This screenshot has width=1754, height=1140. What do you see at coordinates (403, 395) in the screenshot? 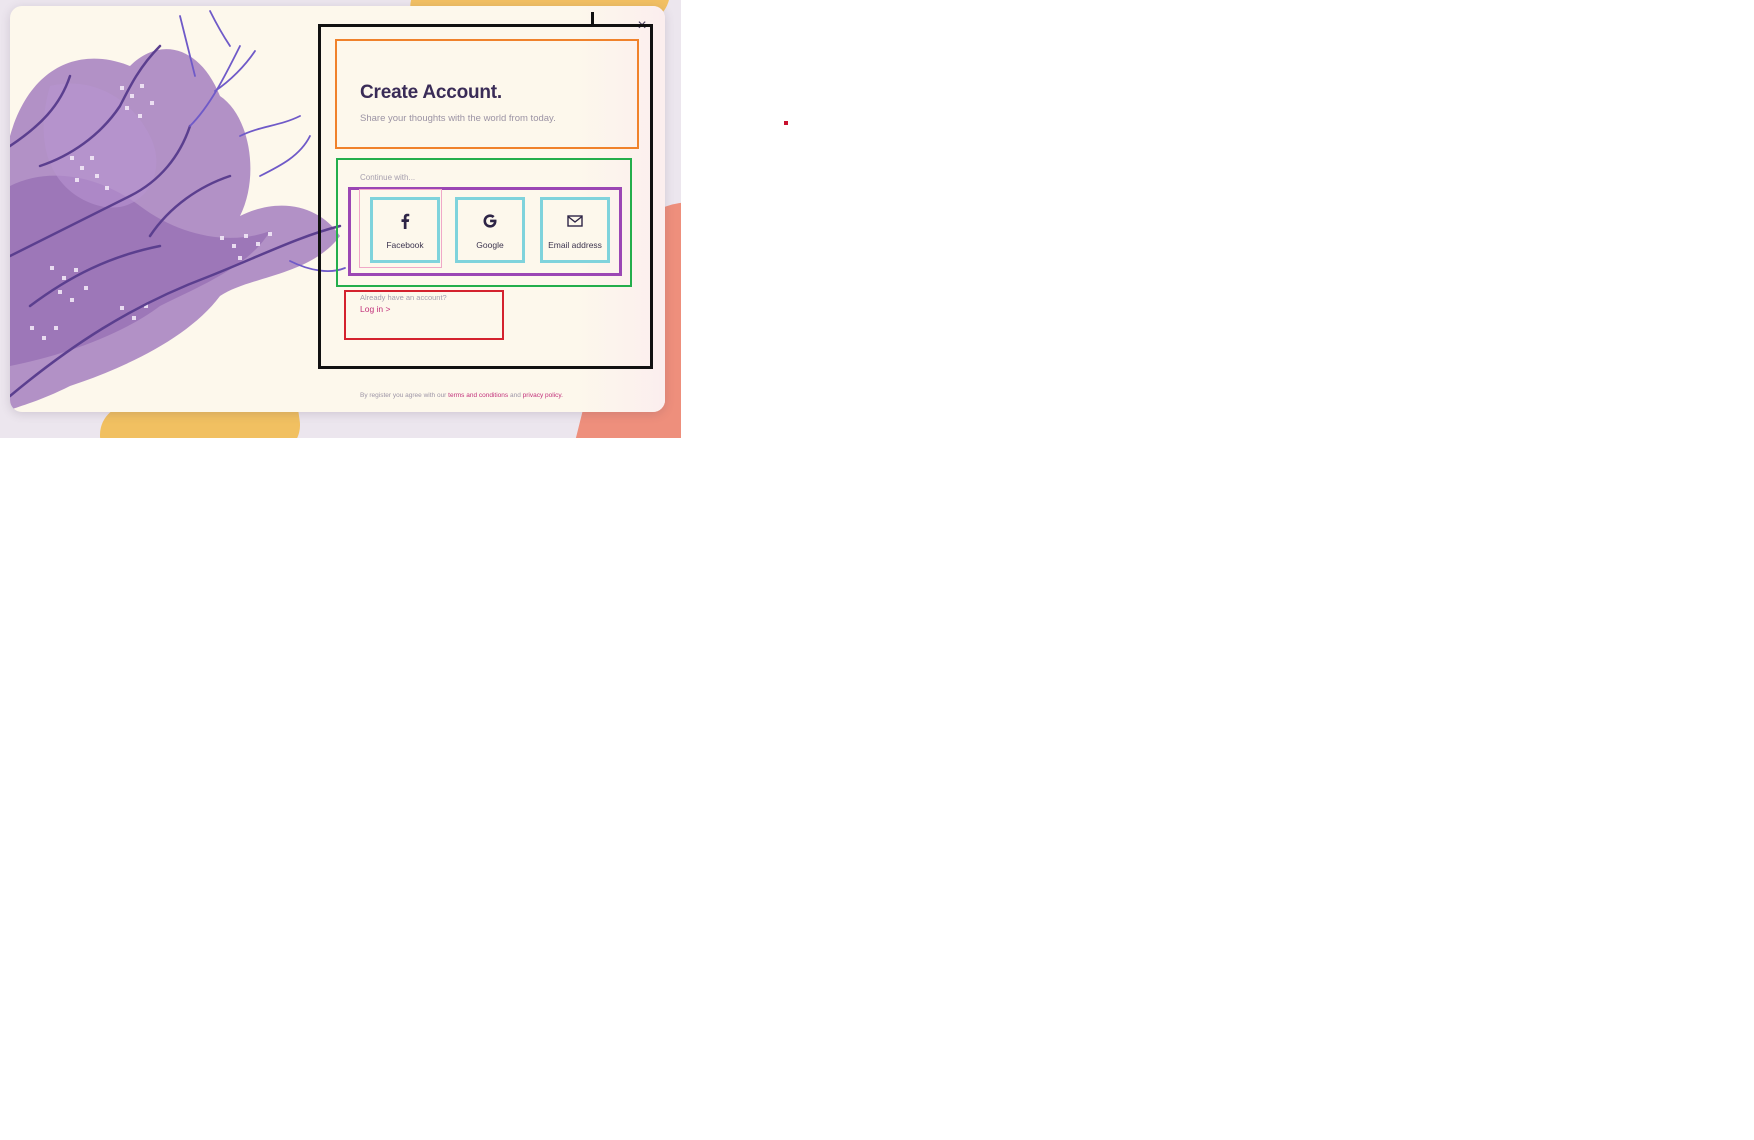
I see `terms-prefix: By register you agree with our` at bounding box center [403, 395].